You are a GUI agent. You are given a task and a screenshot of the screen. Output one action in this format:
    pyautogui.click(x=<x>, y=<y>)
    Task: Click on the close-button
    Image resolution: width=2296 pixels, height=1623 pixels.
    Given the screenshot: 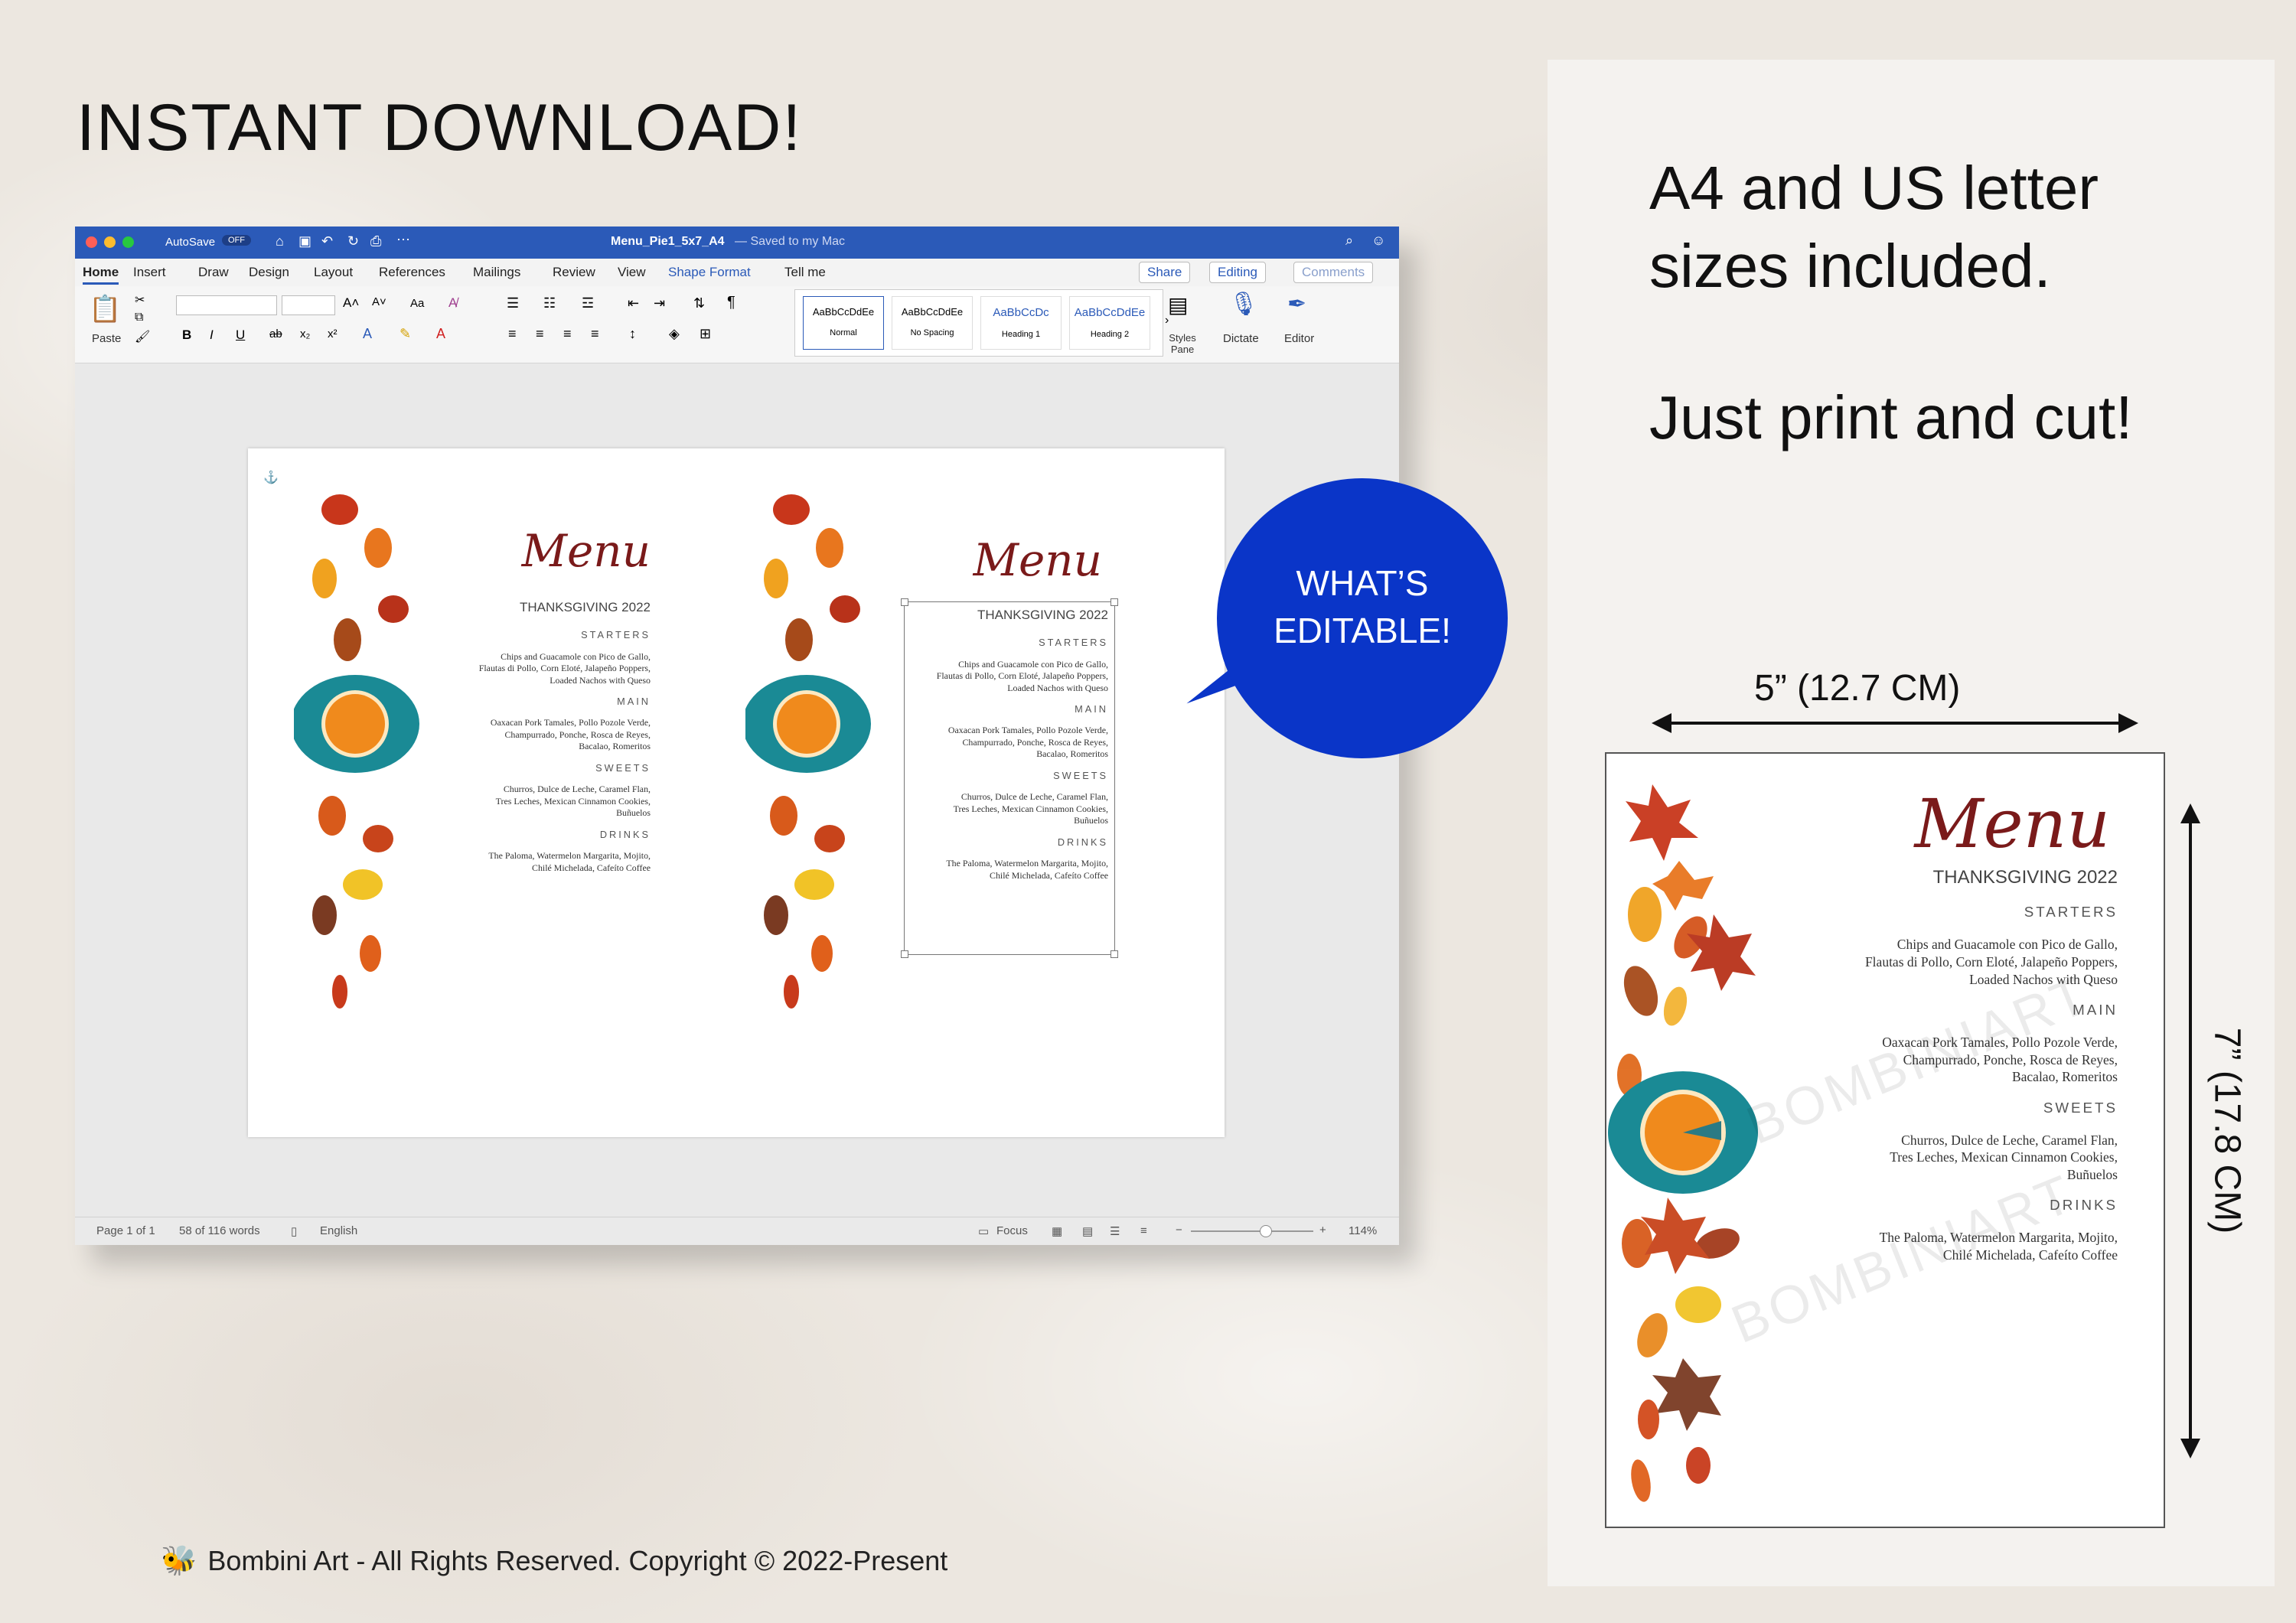 What is the action you would take?
    pyautogui.click(x=91, y=242)
    